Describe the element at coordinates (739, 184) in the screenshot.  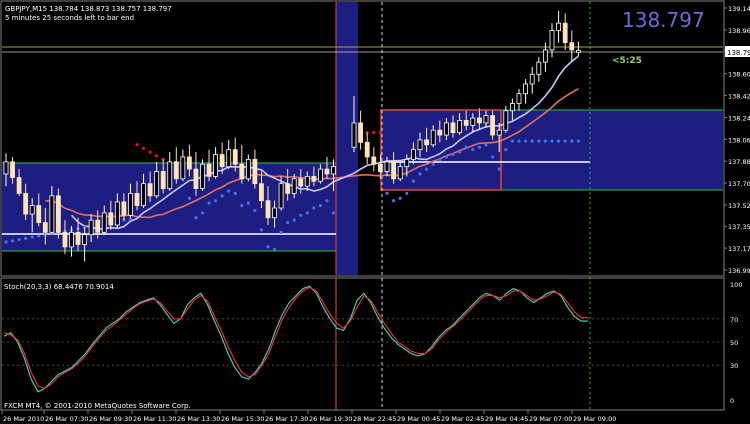
I see `price-tick-label: 137.705` at that location.